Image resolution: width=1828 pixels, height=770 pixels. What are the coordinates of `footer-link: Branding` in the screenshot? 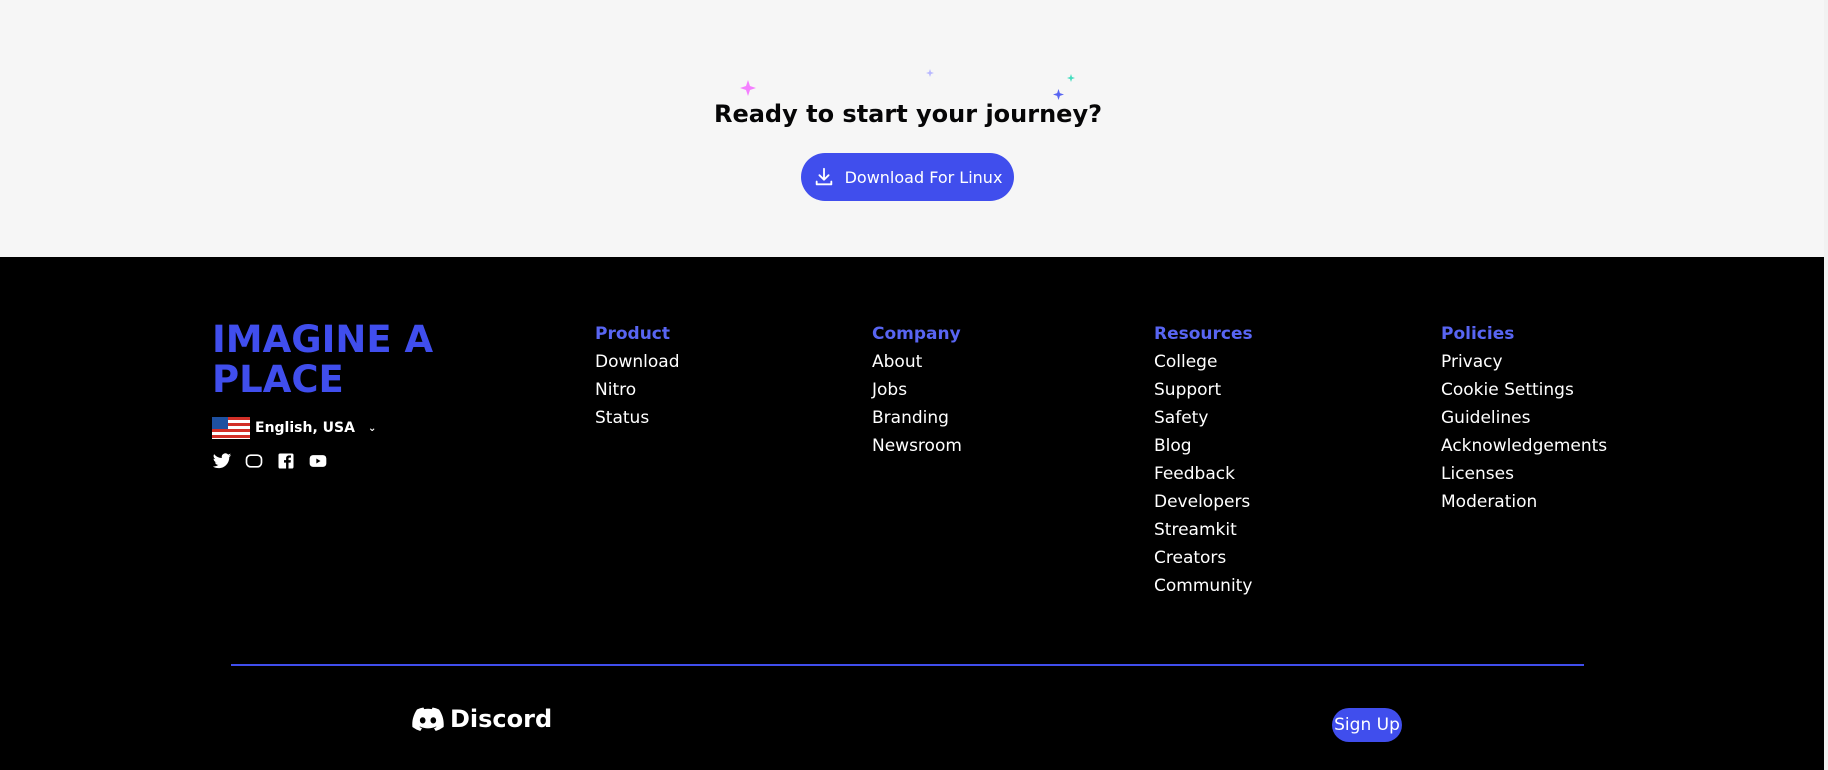 It's located at (917, 421).